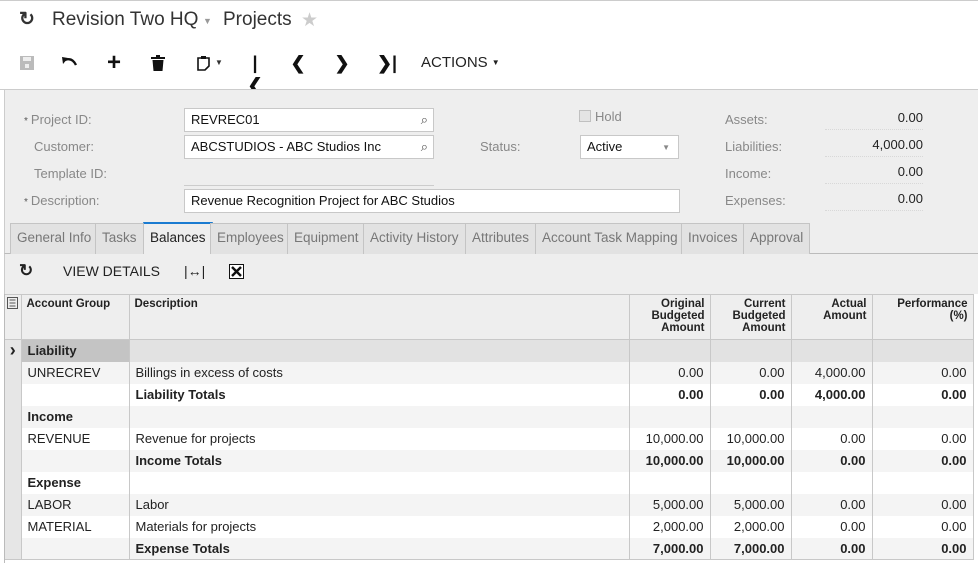 This screenshot has width=978, height=563. What do you see at coordinates (379, 317) in the screenshot?
I see `column-header-description: Description` at bounding box center [379, 317].